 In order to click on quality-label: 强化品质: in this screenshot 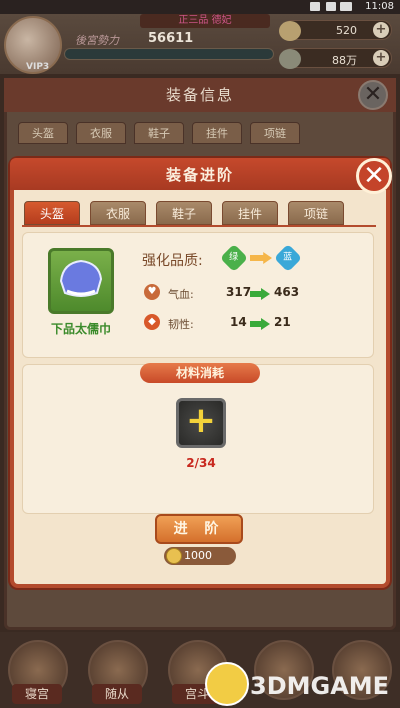, I will do `click(172, 261)`.